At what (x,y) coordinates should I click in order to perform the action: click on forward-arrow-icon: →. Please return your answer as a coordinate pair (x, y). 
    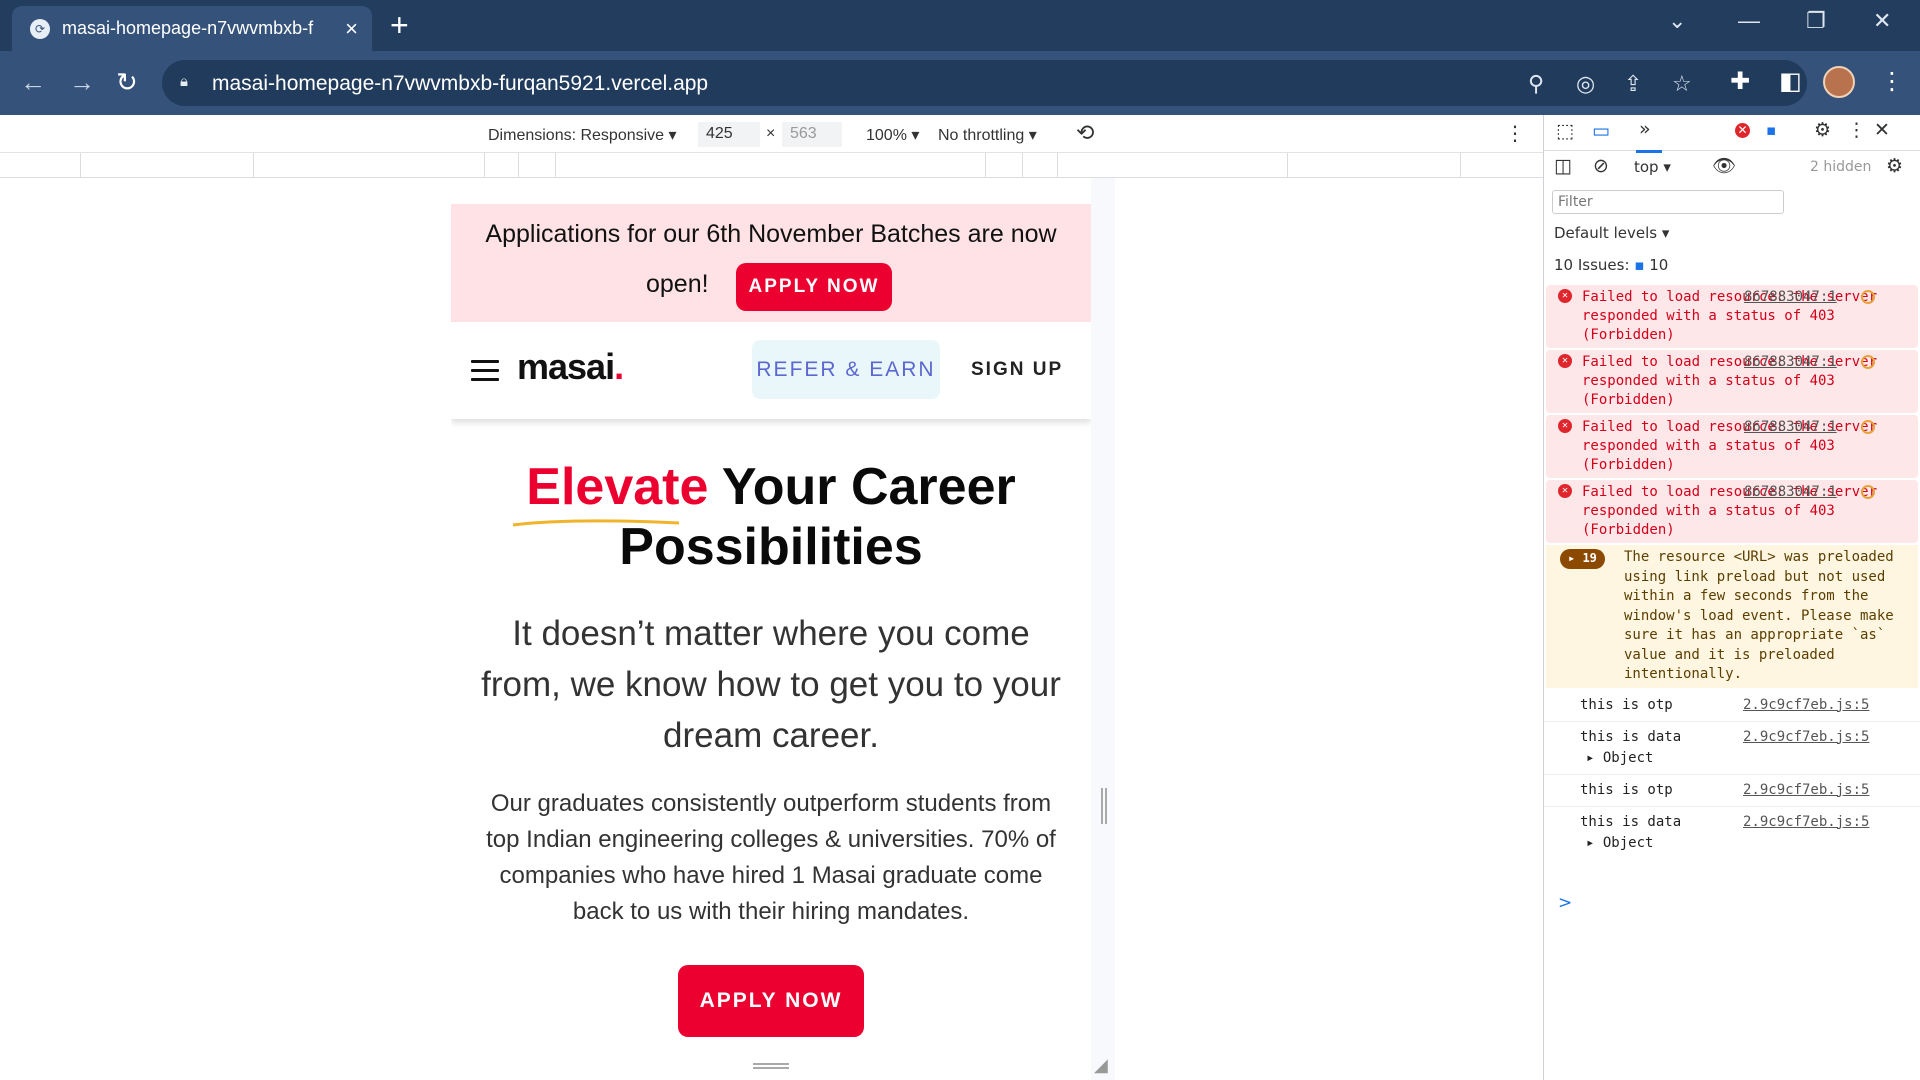
    Looking at the image, I should click on (82, 82).